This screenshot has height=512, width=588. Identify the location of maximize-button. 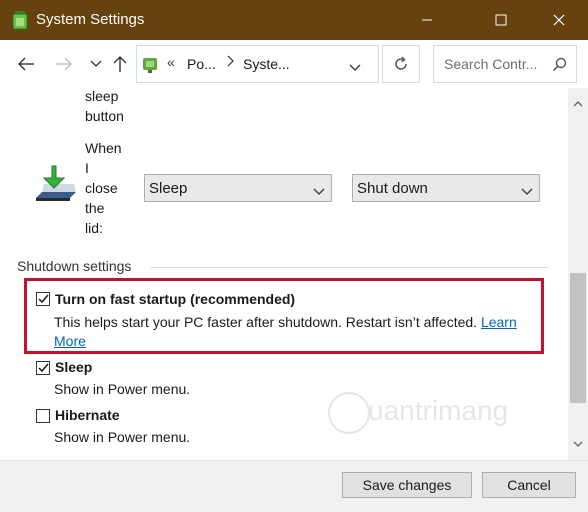
(501, 20).